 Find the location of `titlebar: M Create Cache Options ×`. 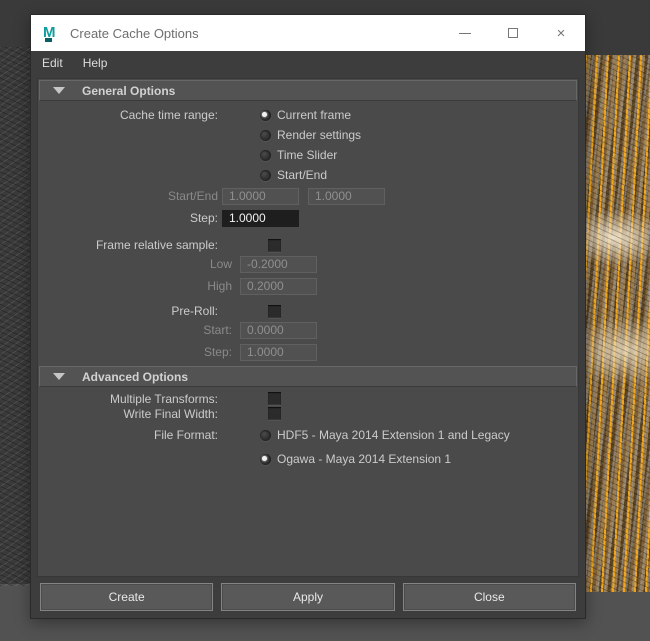

titlebar: M Create Cache Options × is located at coordinates (308, 33).